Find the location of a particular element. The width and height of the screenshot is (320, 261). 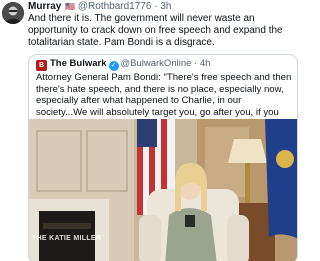

bulwark-logo-icon: B is located at coordinates (41, 65).